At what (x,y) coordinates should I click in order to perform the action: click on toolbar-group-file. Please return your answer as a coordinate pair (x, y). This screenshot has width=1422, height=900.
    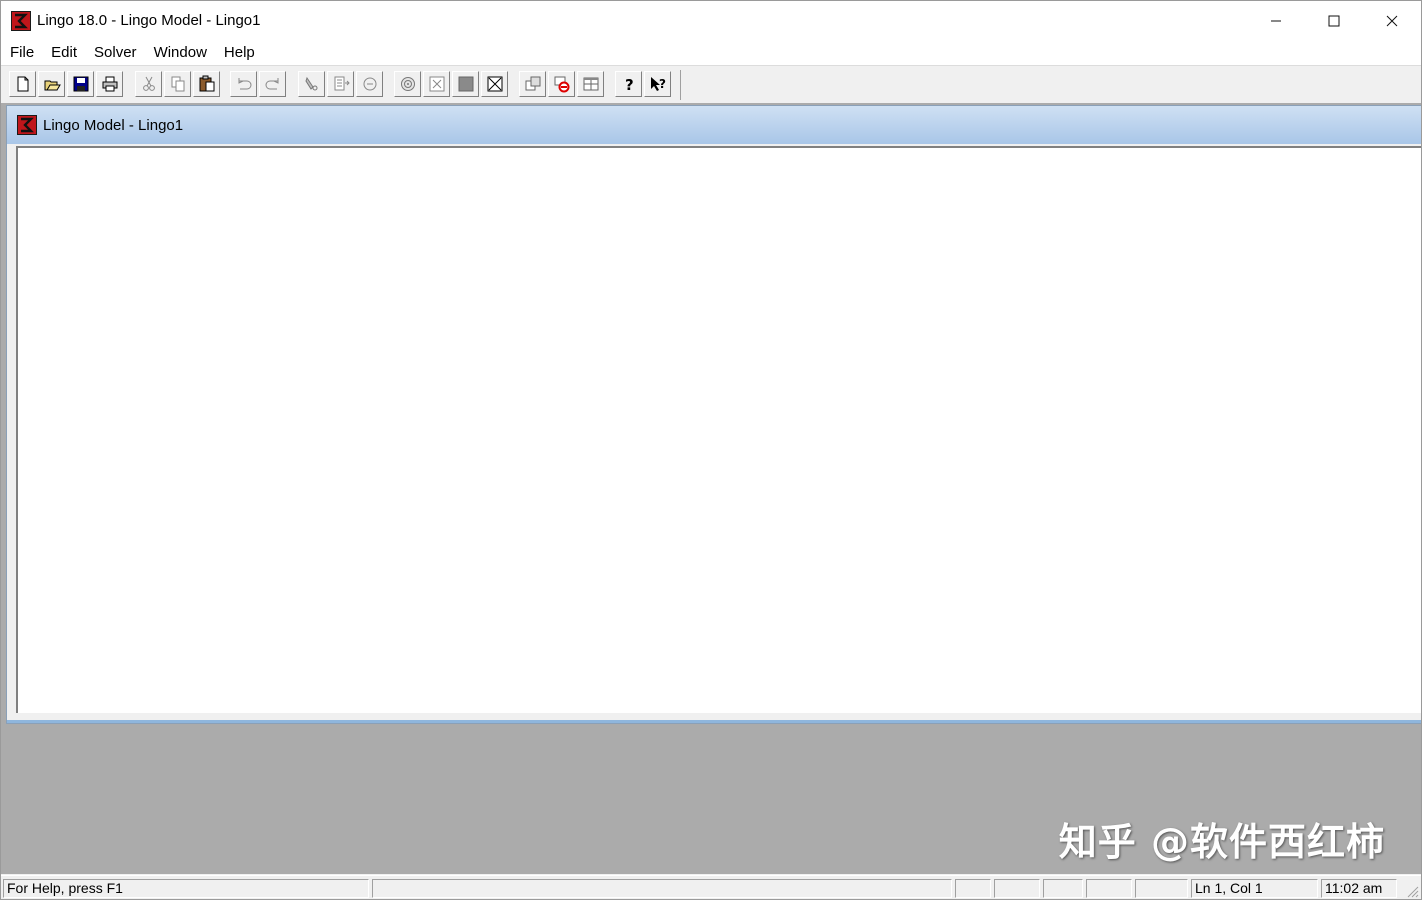
    Looking at the image, I should click on (67, 85).